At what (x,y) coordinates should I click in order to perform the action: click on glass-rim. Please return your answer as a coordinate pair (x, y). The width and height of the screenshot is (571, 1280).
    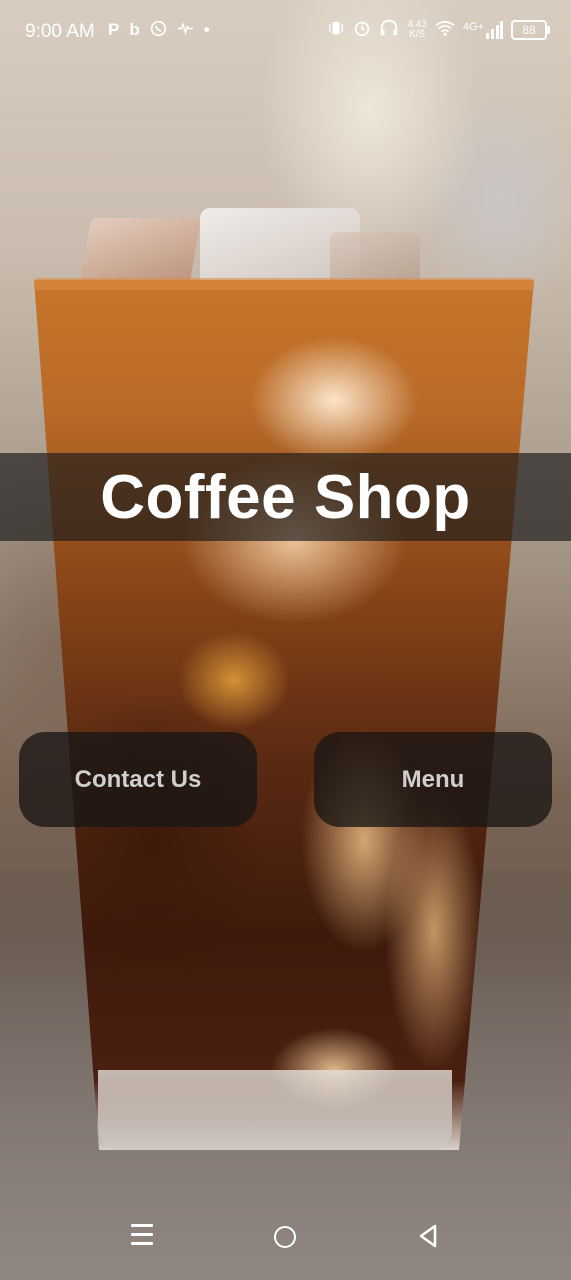
    Looking at the image, I should click on (284, 284).